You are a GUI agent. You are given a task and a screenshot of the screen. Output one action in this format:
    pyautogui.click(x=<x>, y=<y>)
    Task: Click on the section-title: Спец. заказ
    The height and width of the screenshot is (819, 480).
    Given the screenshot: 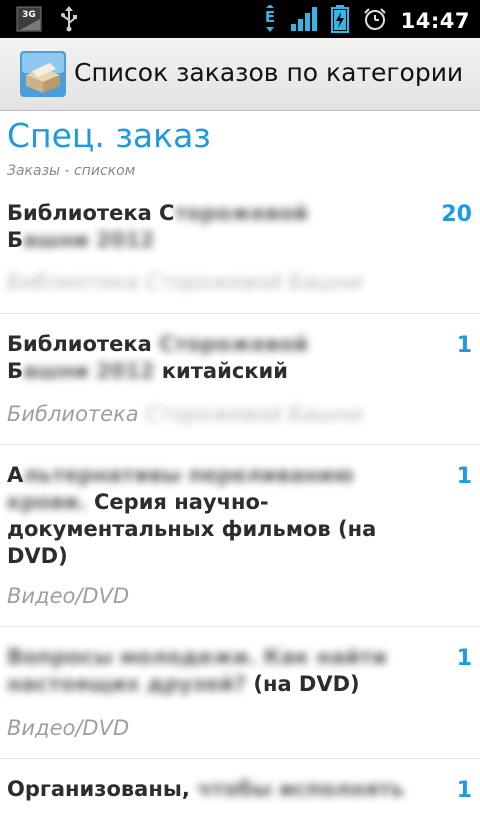 What is the action you would take?
    pyautogui.click(x=109, y=135)
    